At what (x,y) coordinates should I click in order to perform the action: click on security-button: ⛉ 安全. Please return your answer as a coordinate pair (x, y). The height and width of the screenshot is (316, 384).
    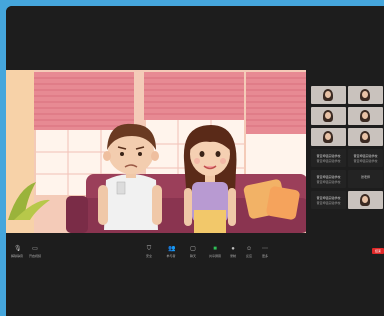
    Looking at the image, I should click on (149, 256).